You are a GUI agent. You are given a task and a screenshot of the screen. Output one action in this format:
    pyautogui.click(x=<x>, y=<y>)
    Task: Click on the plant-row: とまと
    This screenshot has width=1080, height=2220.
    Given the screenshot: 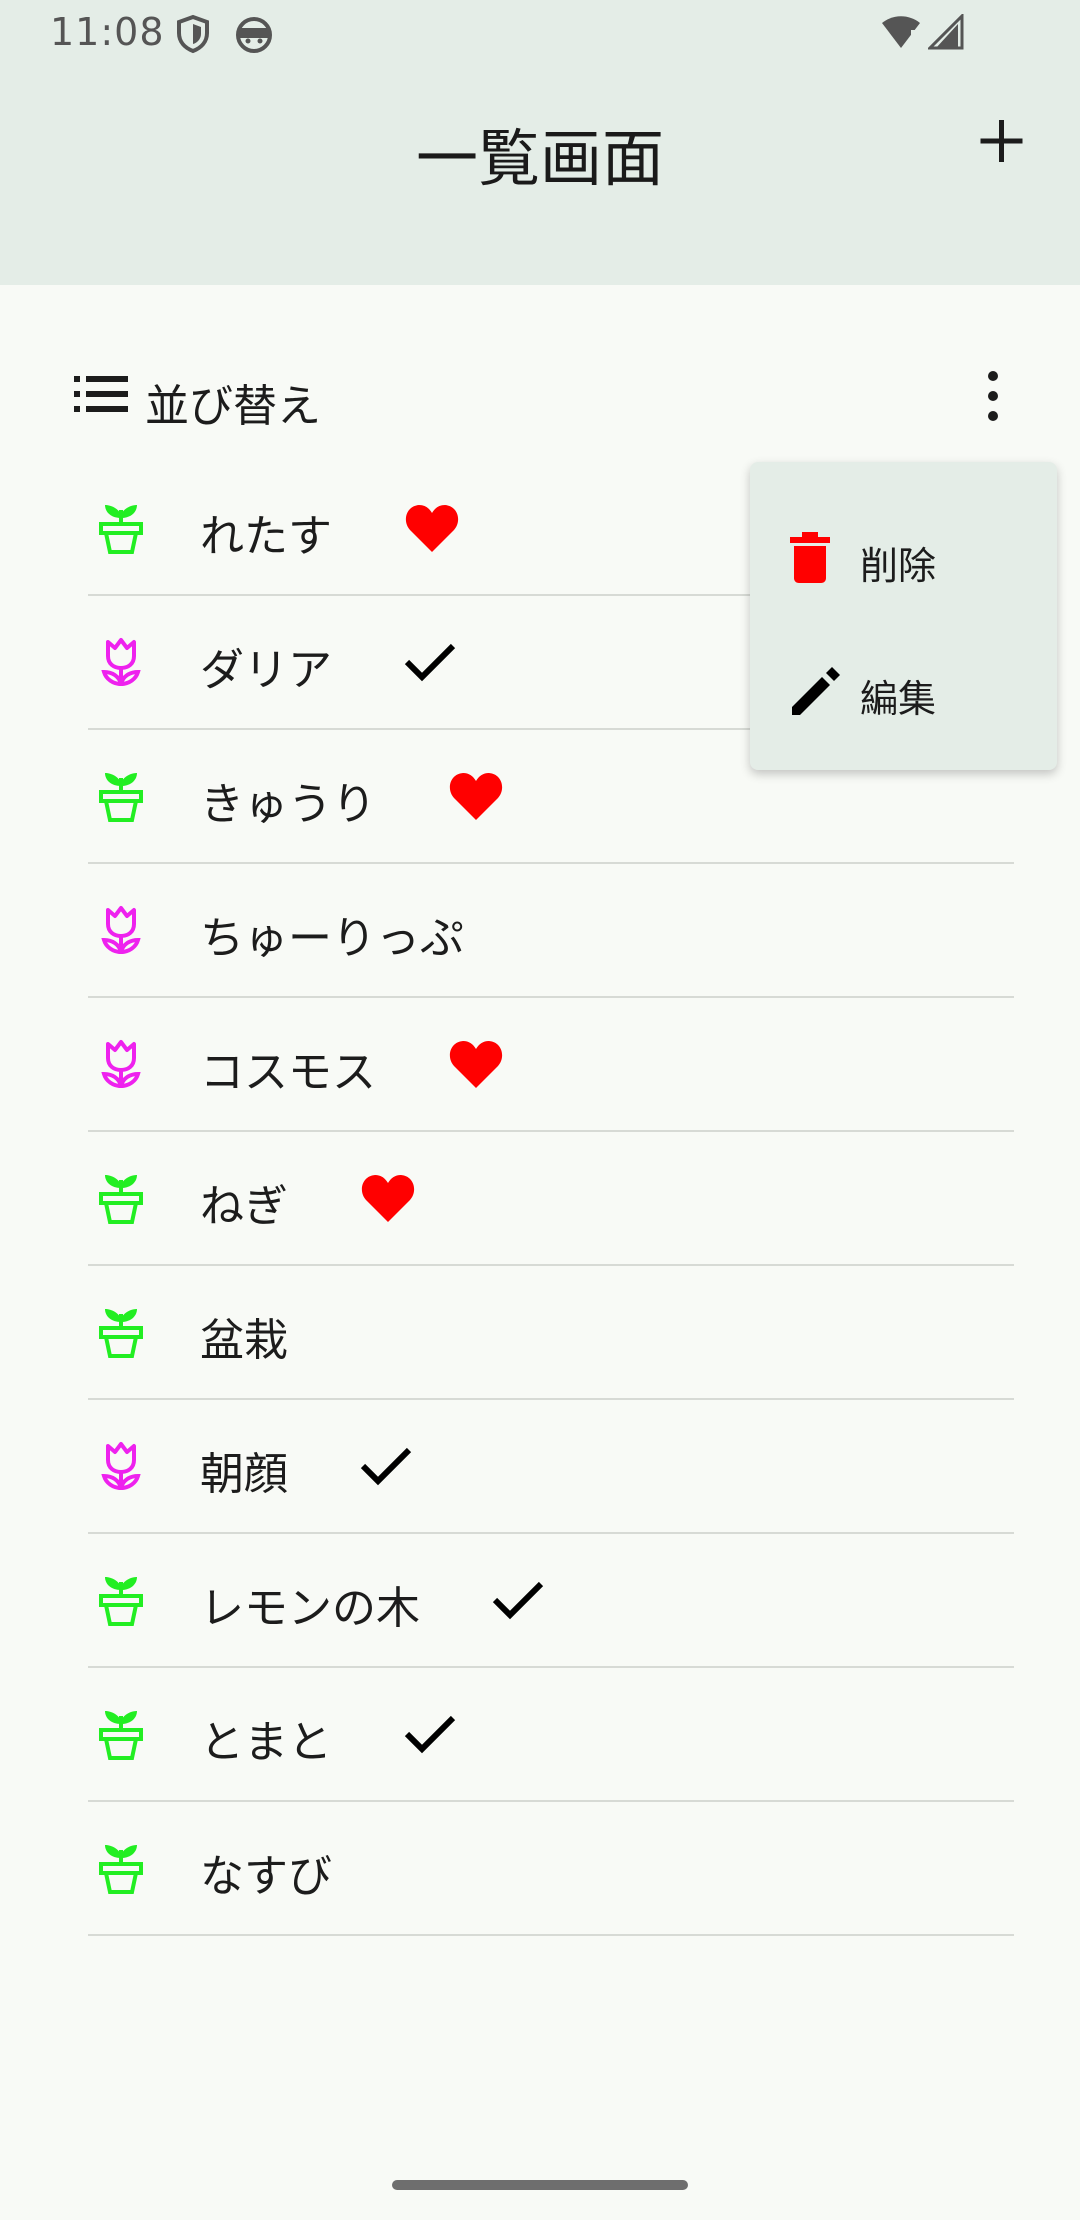 What is the action you would take?
    pyautogui.click(x=551, y=1735)
    